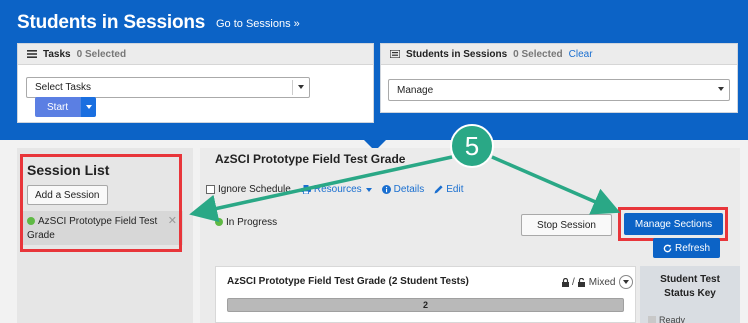  I want to click on session-status: In Progress, so click(246, 222).